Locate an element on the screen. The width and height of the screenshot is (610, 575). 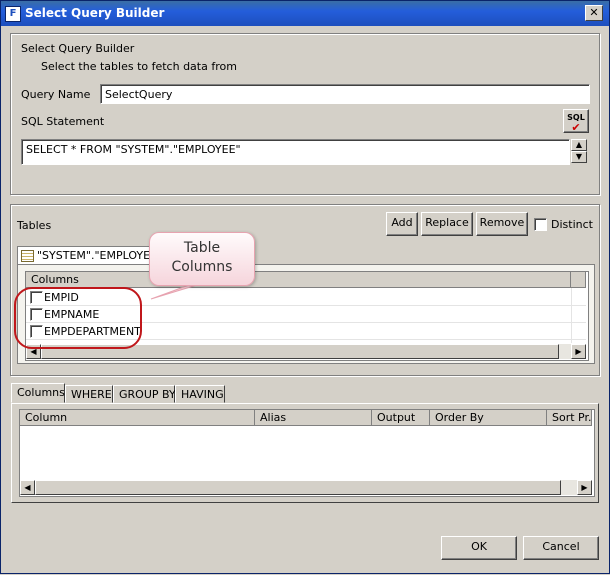
callout-line-2: Columns is located at coordinates (202, 267).